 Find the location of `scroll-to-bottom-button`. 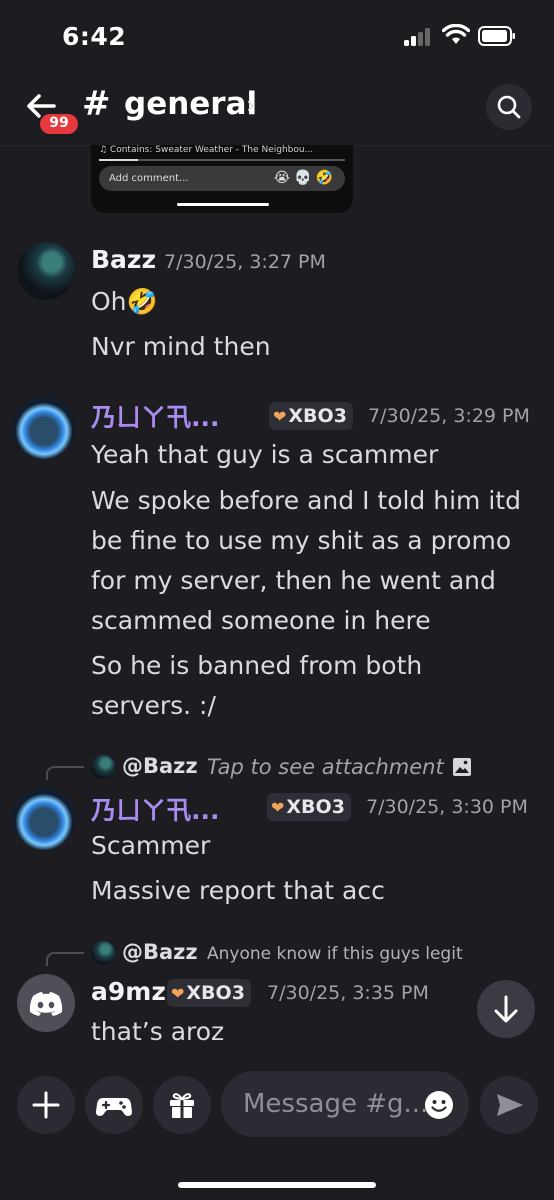

scroll-to-bottom-button is located at coordinates (506, 1009).